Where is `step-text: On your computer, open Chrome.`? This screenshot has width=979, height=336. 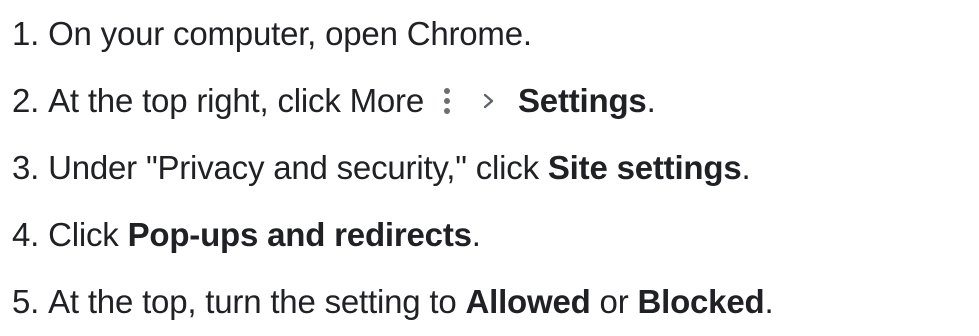
step-text: On your computer, open Chrome. is located at coordinates (290, 33).